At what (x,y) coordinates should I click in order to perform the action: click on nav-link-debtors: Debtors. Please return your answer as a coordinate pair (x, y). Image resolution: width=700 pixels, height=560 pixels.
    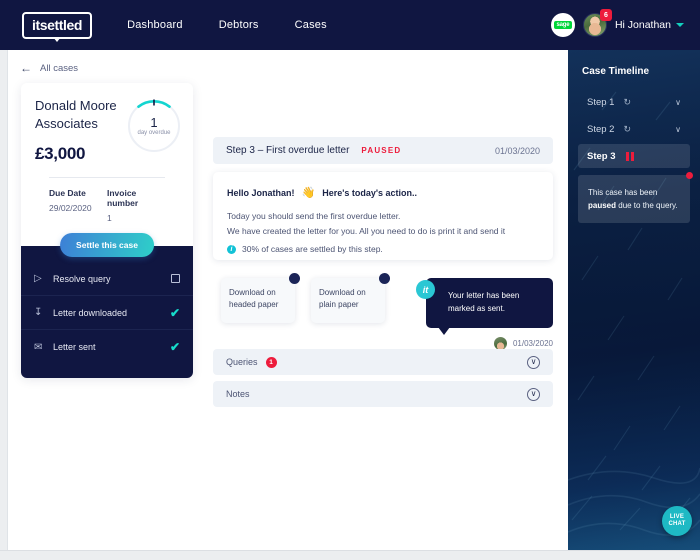
    Looking at the image, I should click on (239, 25).